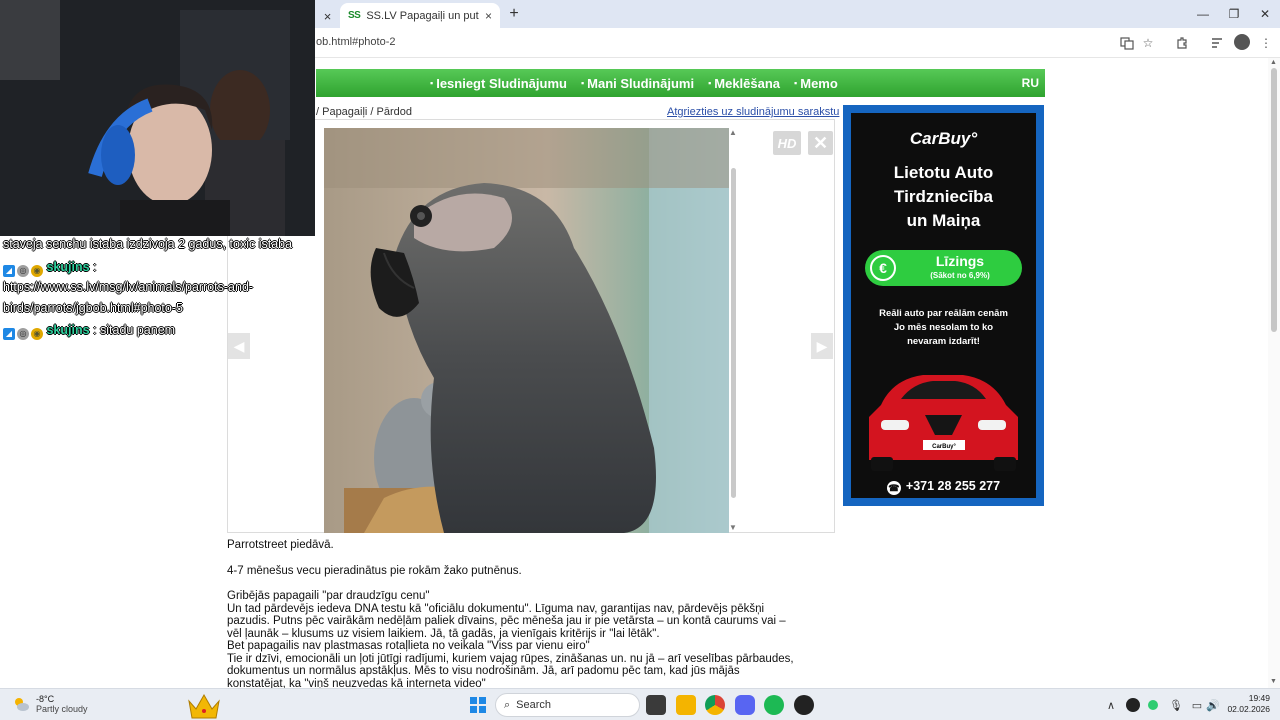  Describe the element at coordinates (953, 486) in the screenshot. I see `ad-phone-text: +371 28 255 277` at that location.